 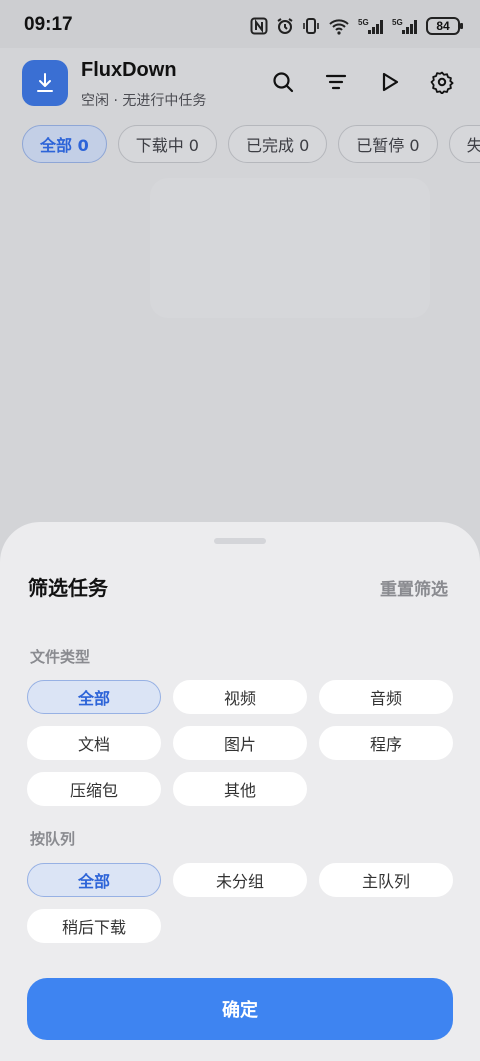 What do you see at coordinates (167, 144) in the screenshot?
I see `tab-downloading: 下载中 0` at bounding box center [167, 144].